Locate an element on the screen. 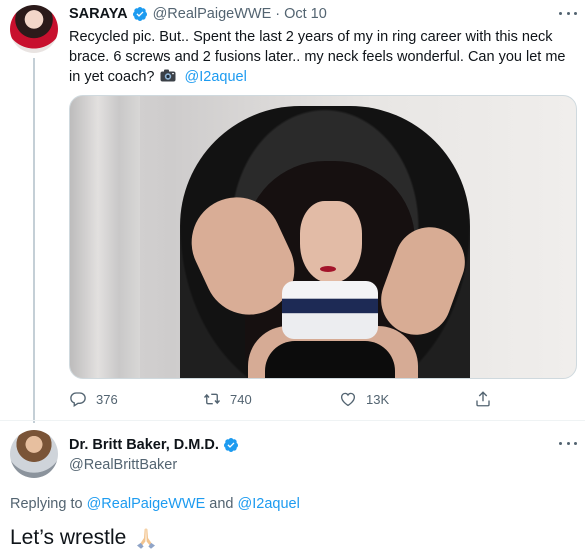 The height and width of the screenshot is (559, 585). retweet-count: 740 is located at coordinates (241, 399).